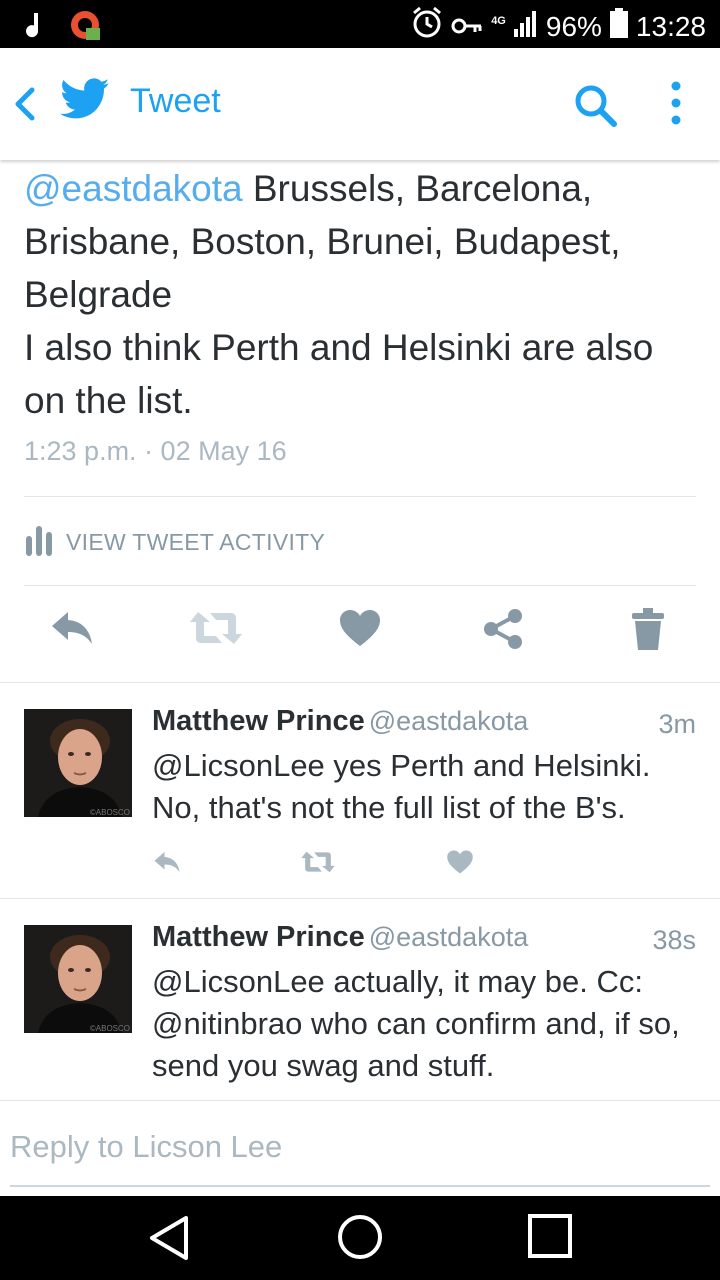  What do you see at coordinates (108, 400) in the screenshot?
I see `tweet-line: on the list.` at bounding box center [108, 400].